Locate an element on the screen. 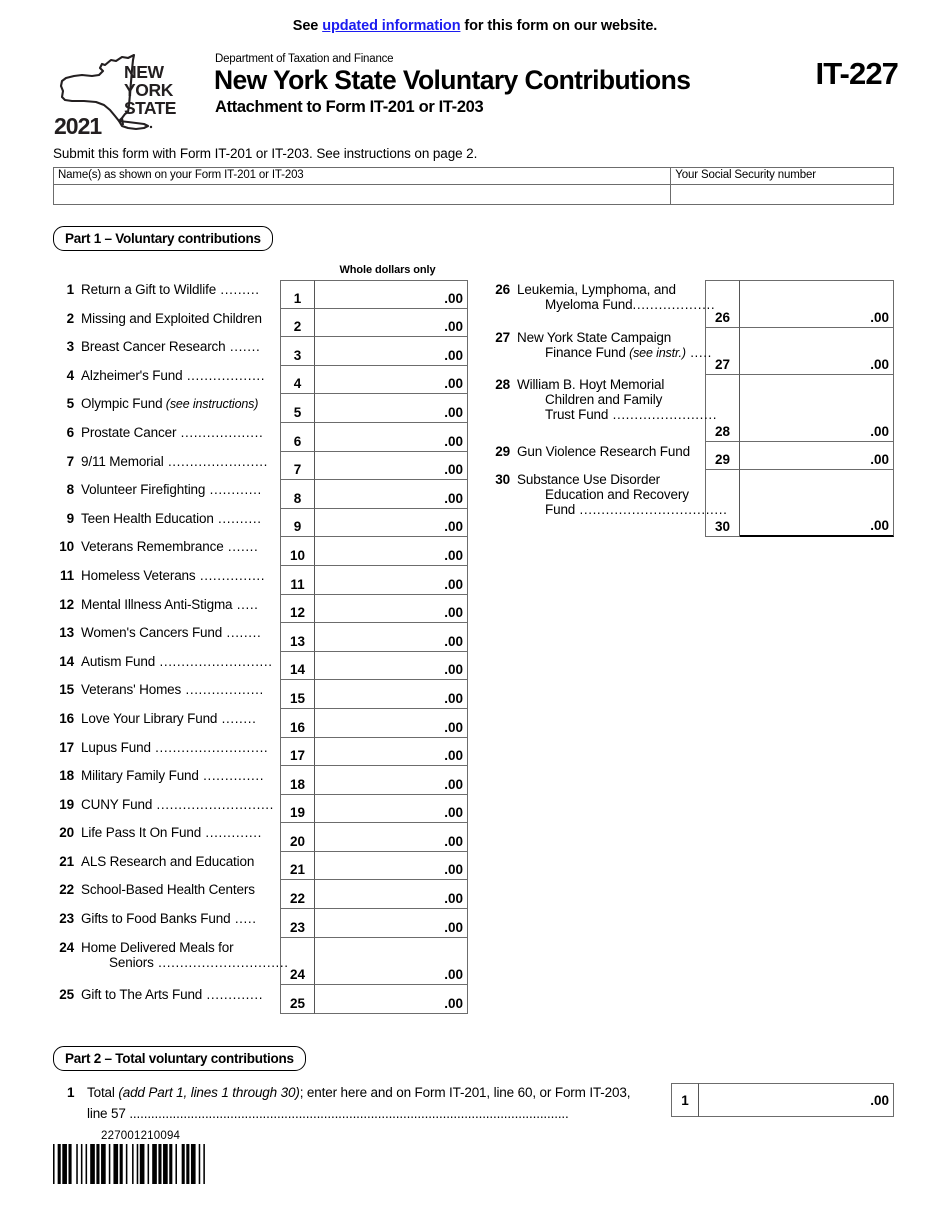 The image size is (950, 1230). part-1-banner: Part 1 – Voluntary contributions is located at coordinates (163, 238).